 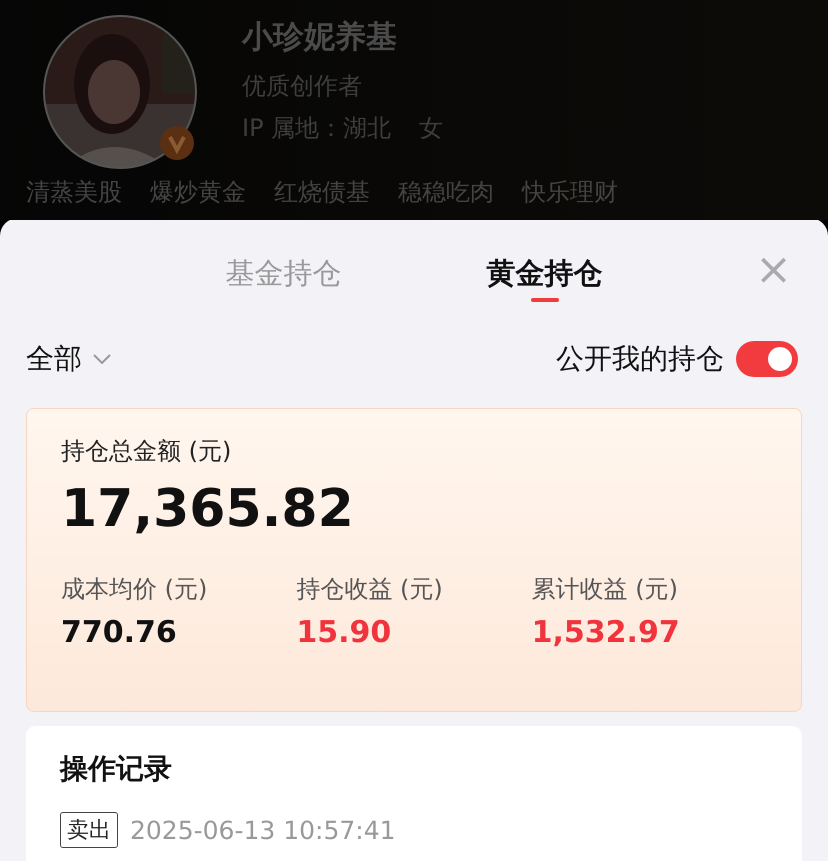 What do you see at coordinates (74, 192) in the screenshot?
I see `profile-tag: 清蒸美股` at bounding box center [74, 192].